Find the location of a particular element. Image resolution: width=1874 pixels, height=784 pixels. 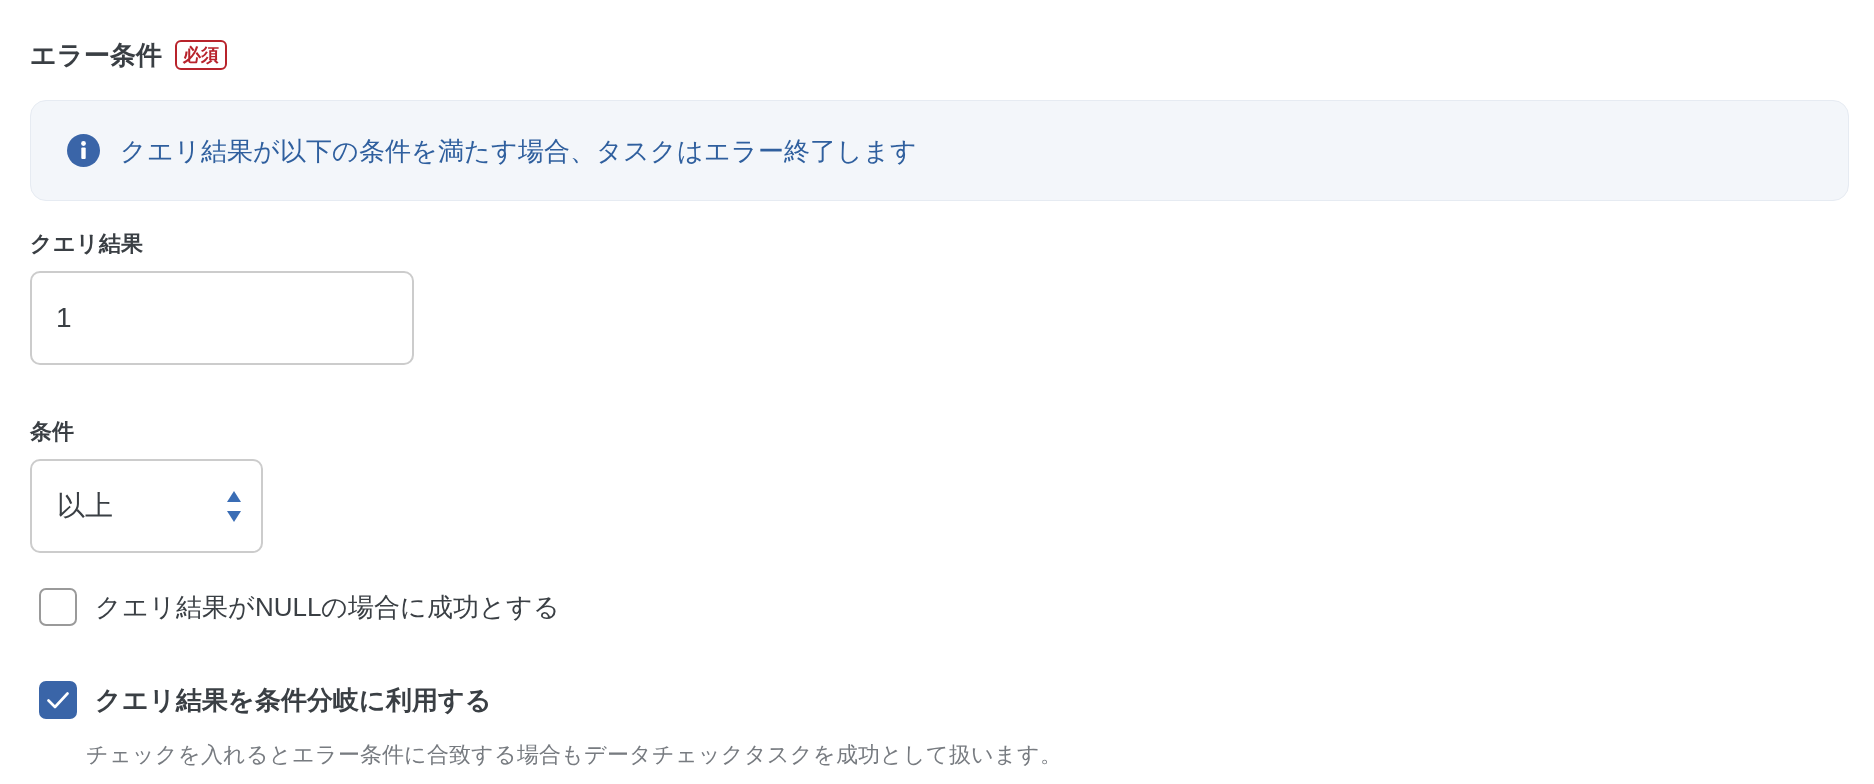

help-text: チェックを入れるとエラー条件に合致する場合もデータチェックタスクを成功として扱います。 is located at coordinates (574, 755).